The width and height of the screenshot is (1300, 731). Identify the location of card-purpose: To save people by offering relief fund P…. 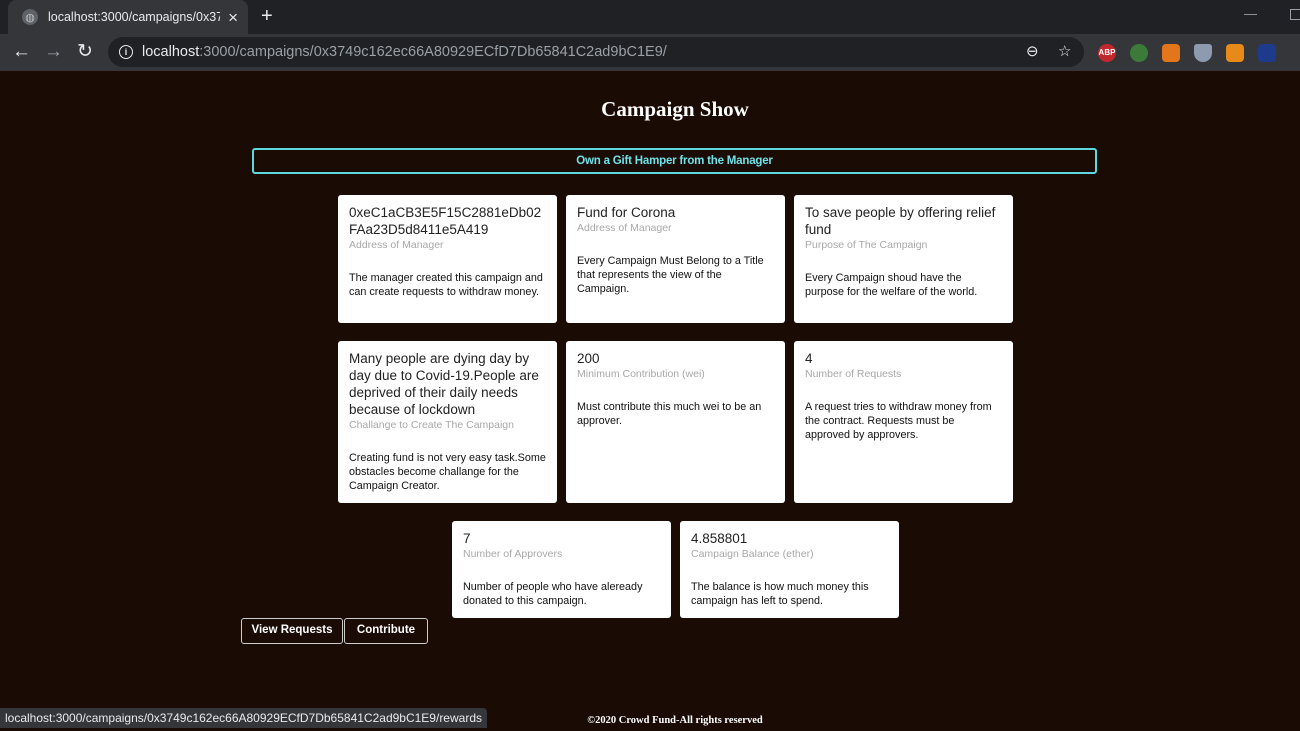
(903, 259).